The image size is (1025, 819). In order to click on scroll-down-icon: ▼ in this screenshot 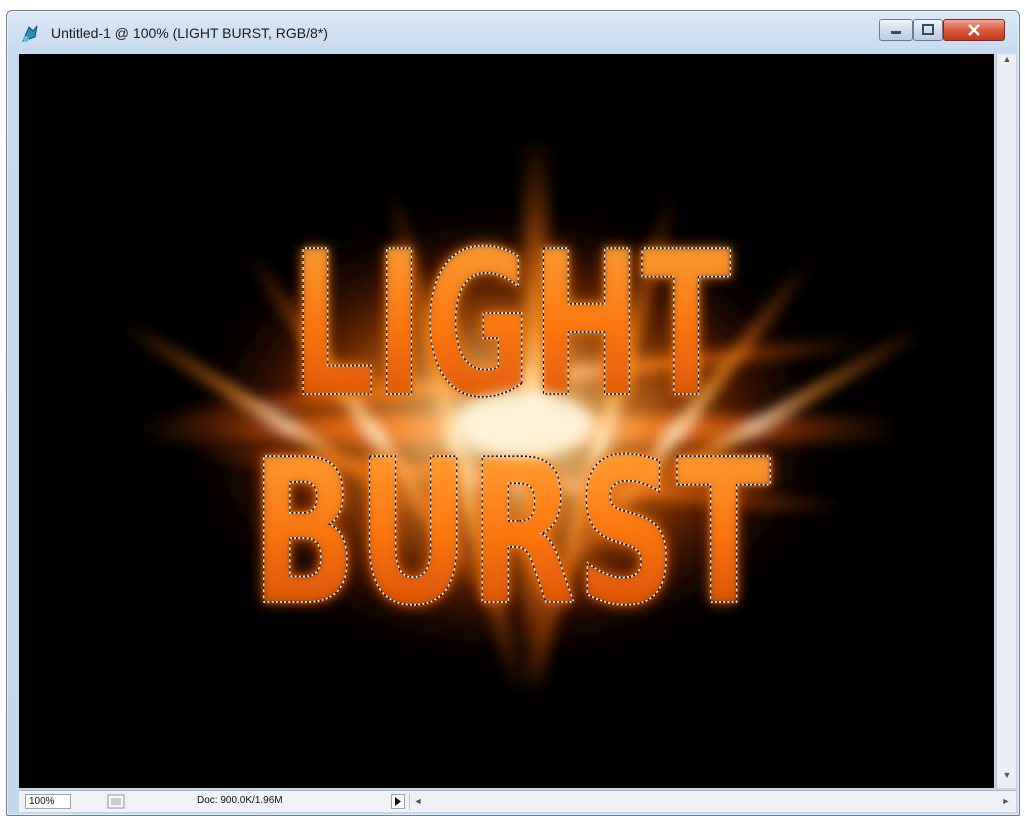, I will do `click(1007, 779)`.